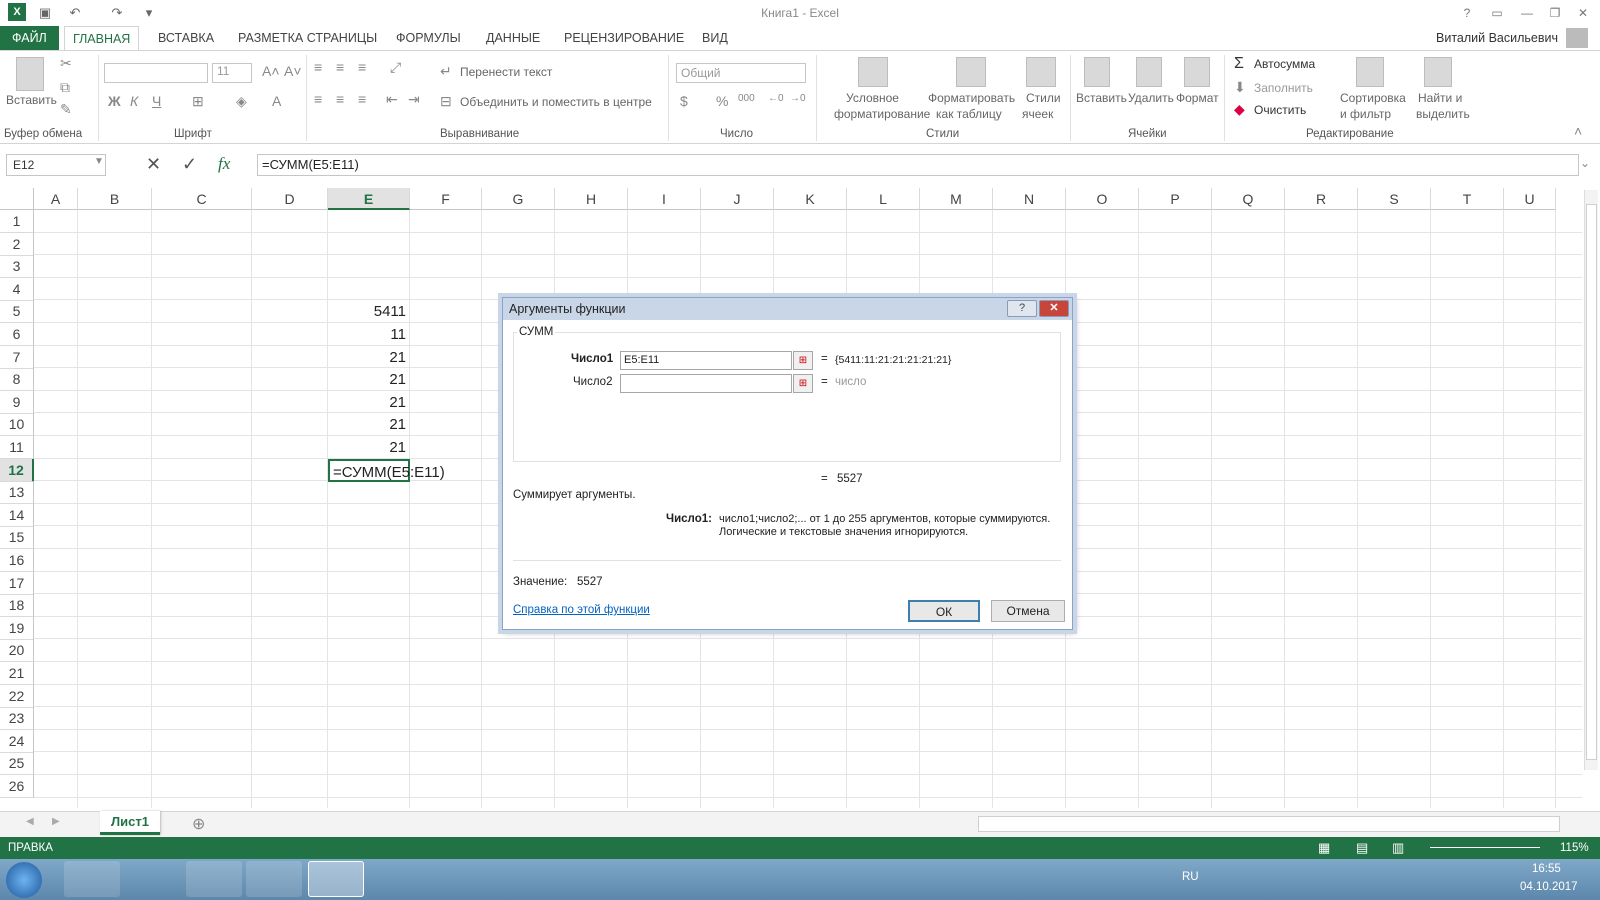 This screenshot has height=900, width=1600. I want to click on row-header-12: 12, so click(17, 470).